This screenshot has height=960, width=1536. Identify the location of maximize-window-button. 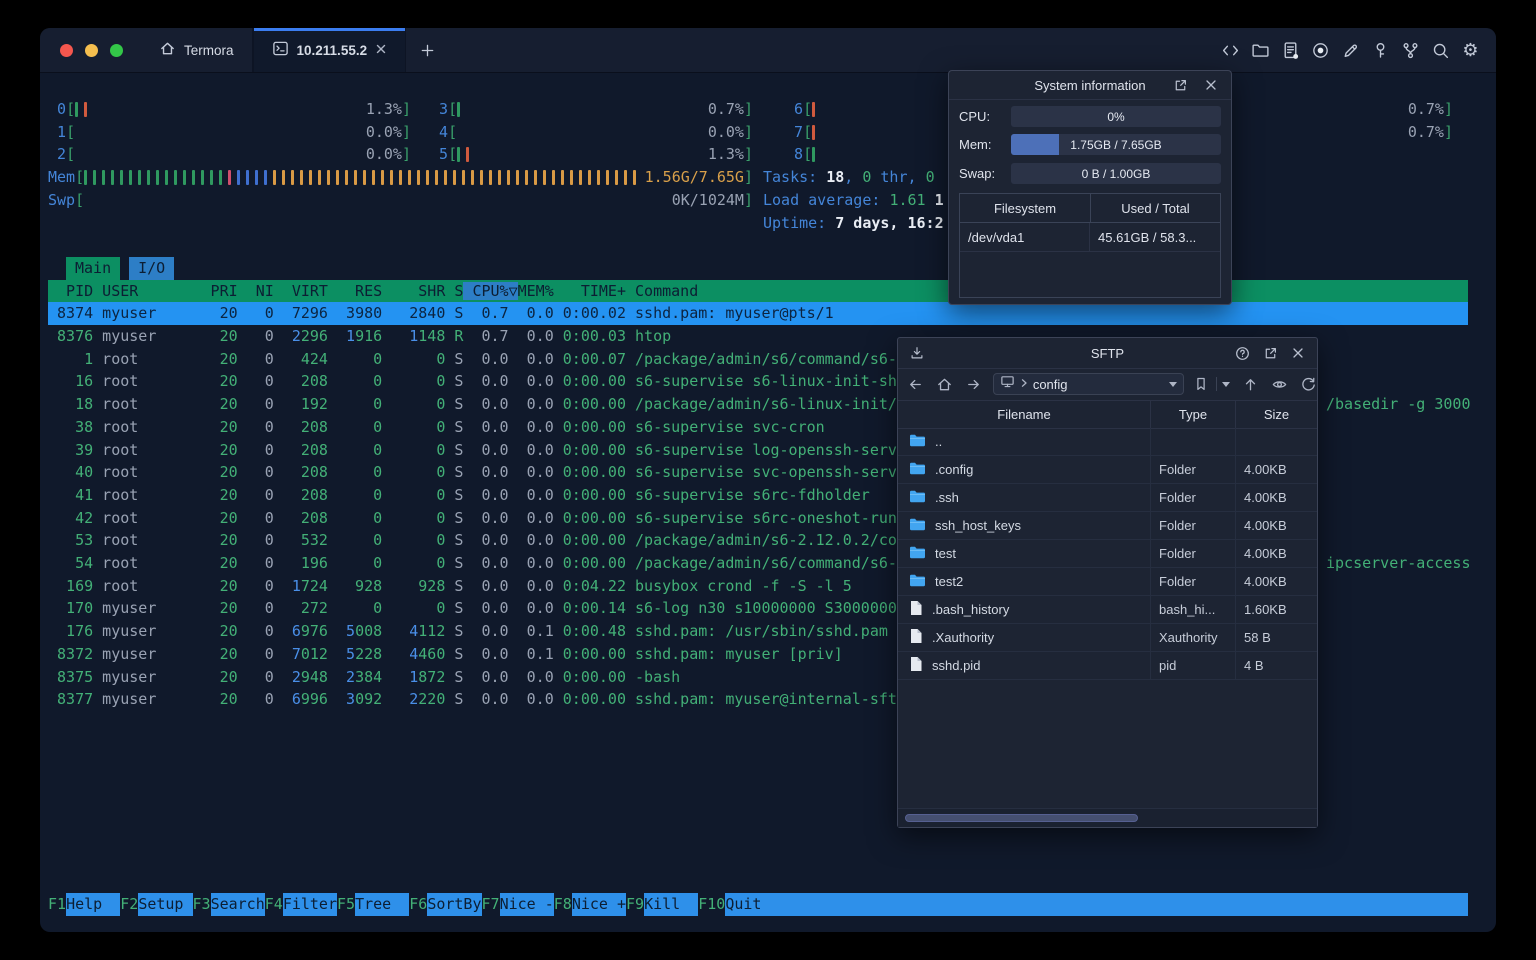
(116, 50).